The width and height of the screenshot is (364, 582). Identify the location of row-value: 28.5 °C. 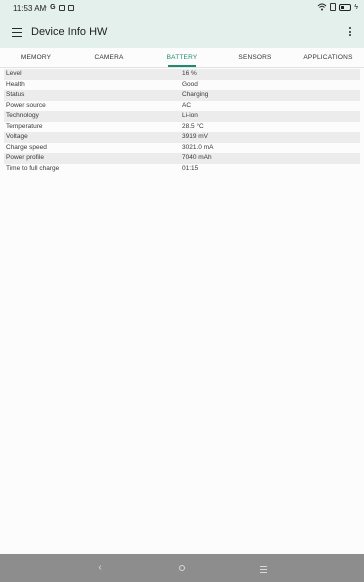
(193, 126).